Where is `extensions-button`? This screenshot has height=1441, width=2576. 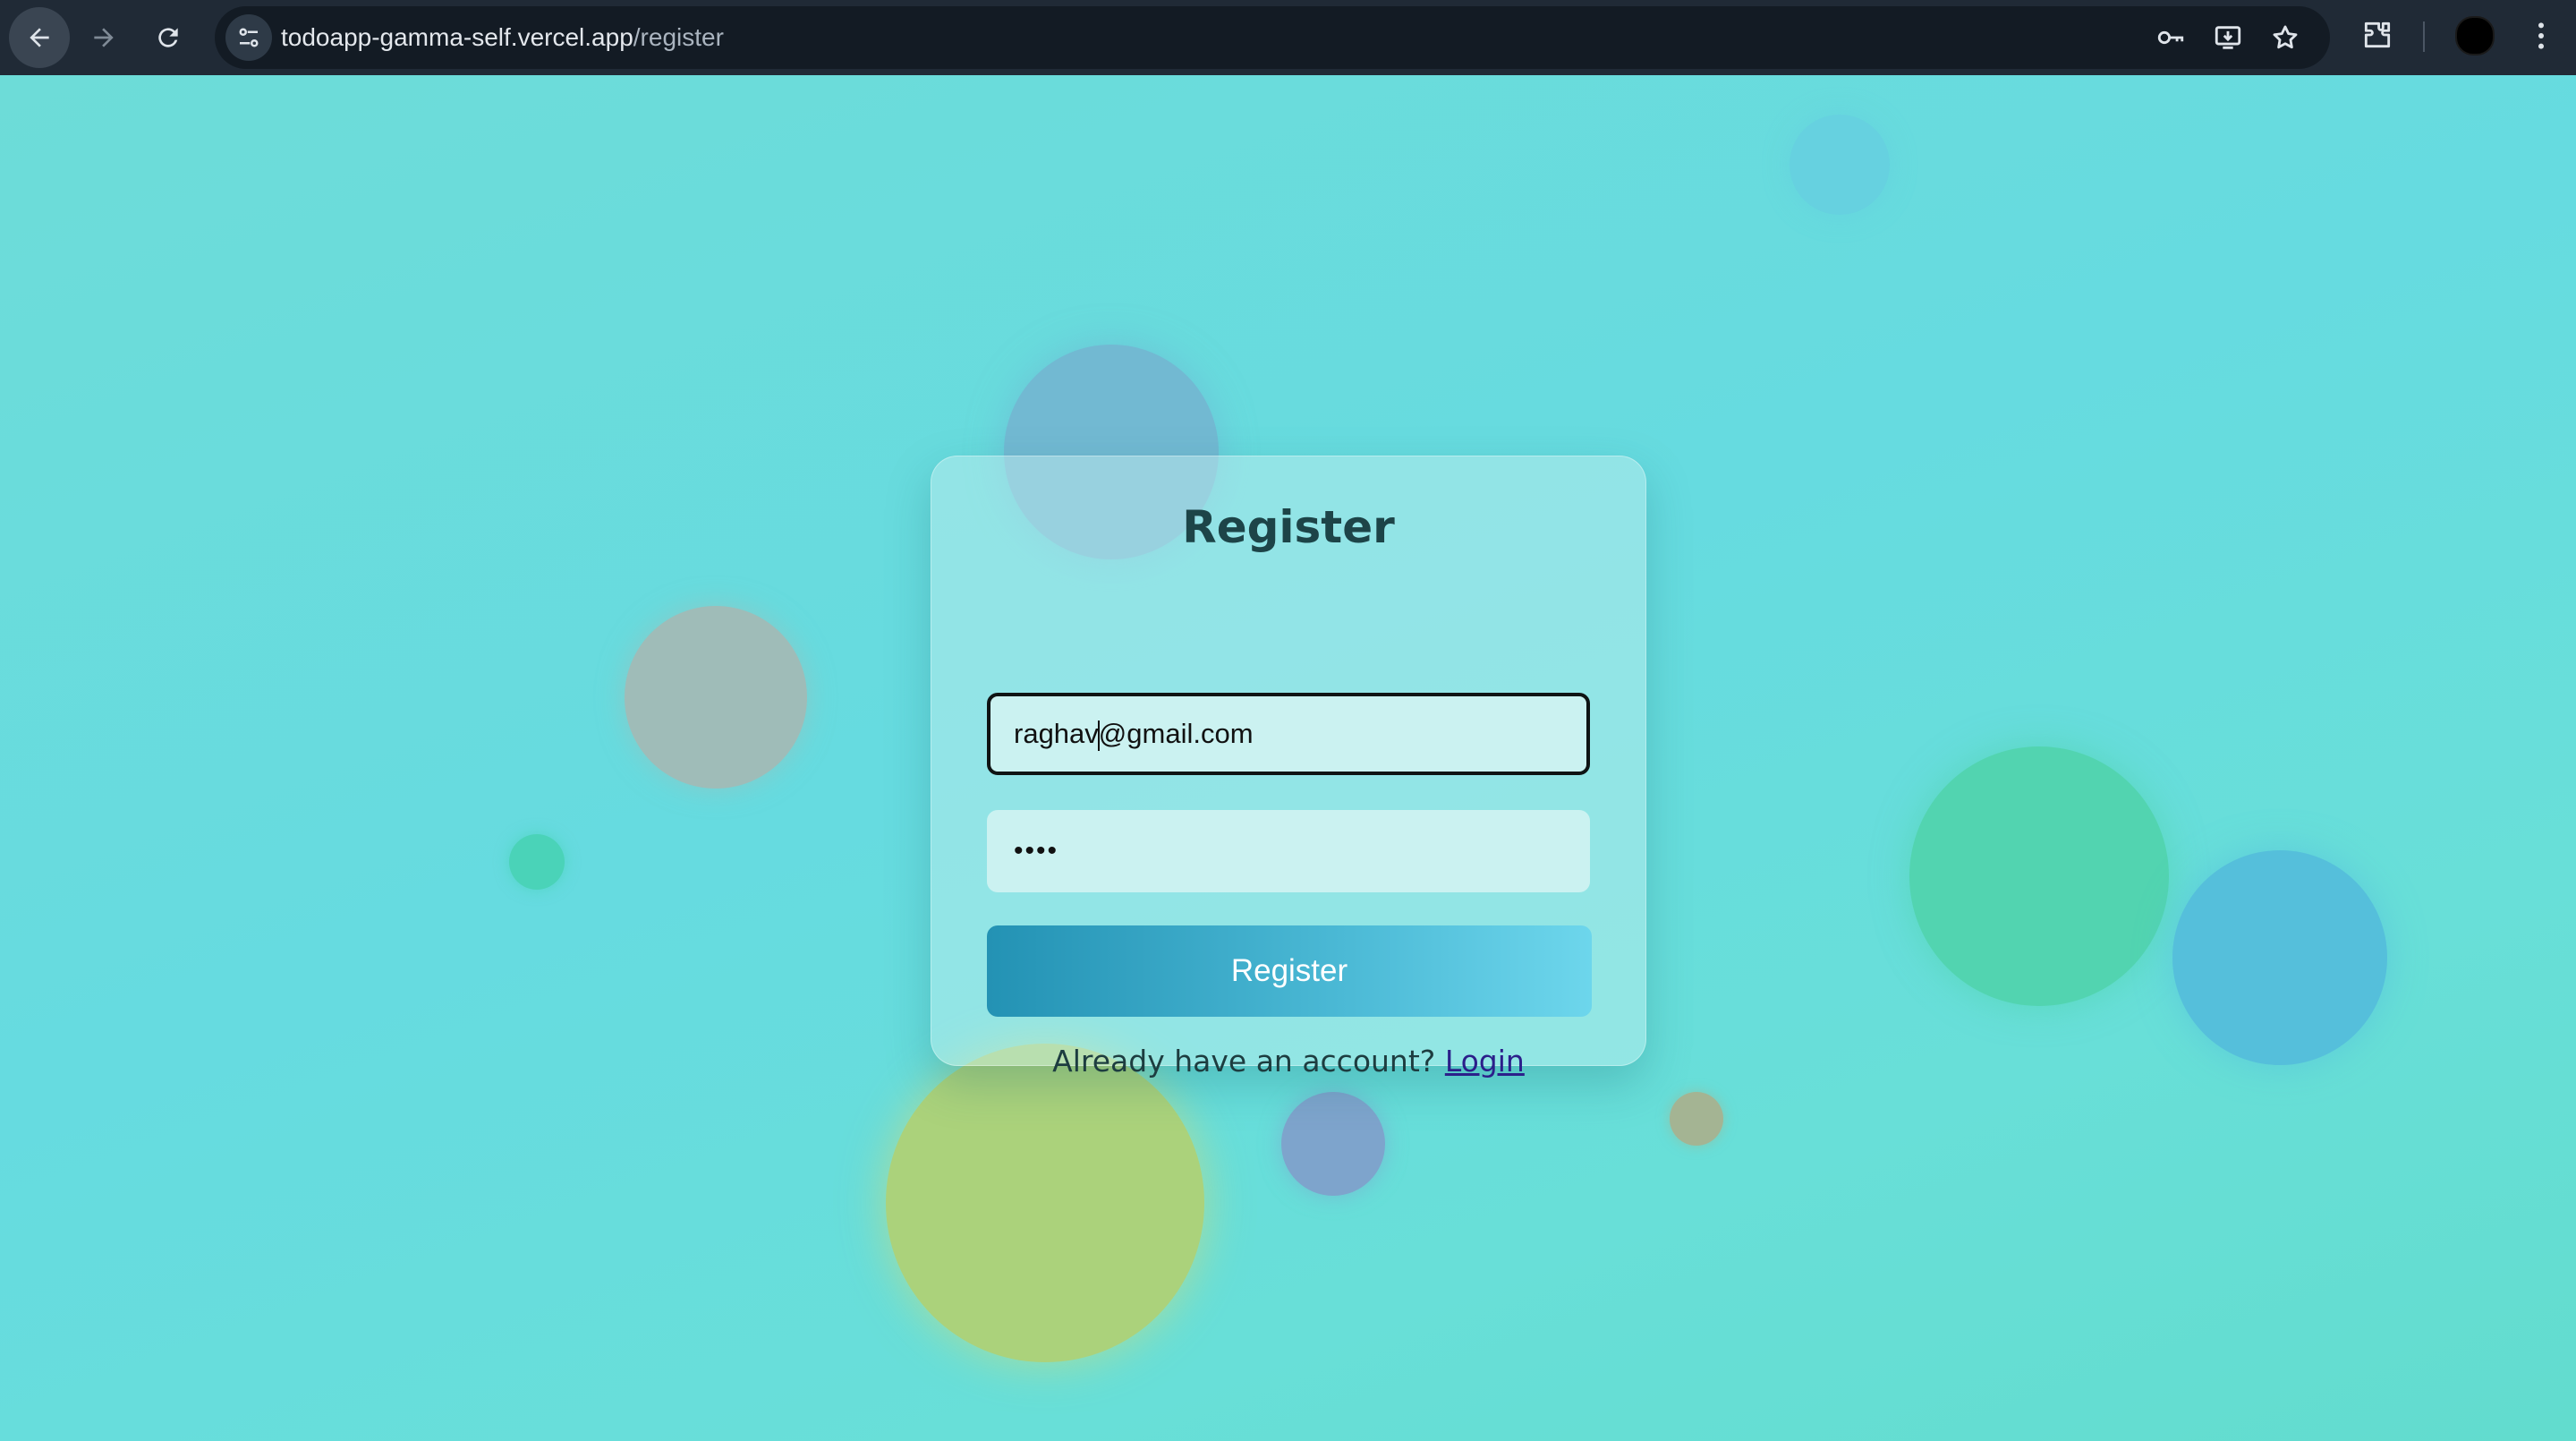 extensions-button is located at coordinates (2378, 36).